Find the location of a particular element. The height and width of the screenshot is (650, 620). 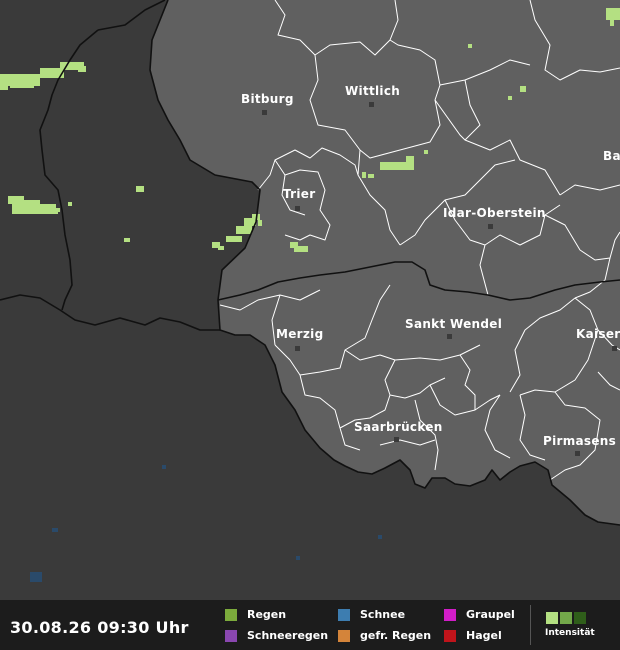

legend-item-schneeregen: Schneeregen is located at coordinates (276, 635).